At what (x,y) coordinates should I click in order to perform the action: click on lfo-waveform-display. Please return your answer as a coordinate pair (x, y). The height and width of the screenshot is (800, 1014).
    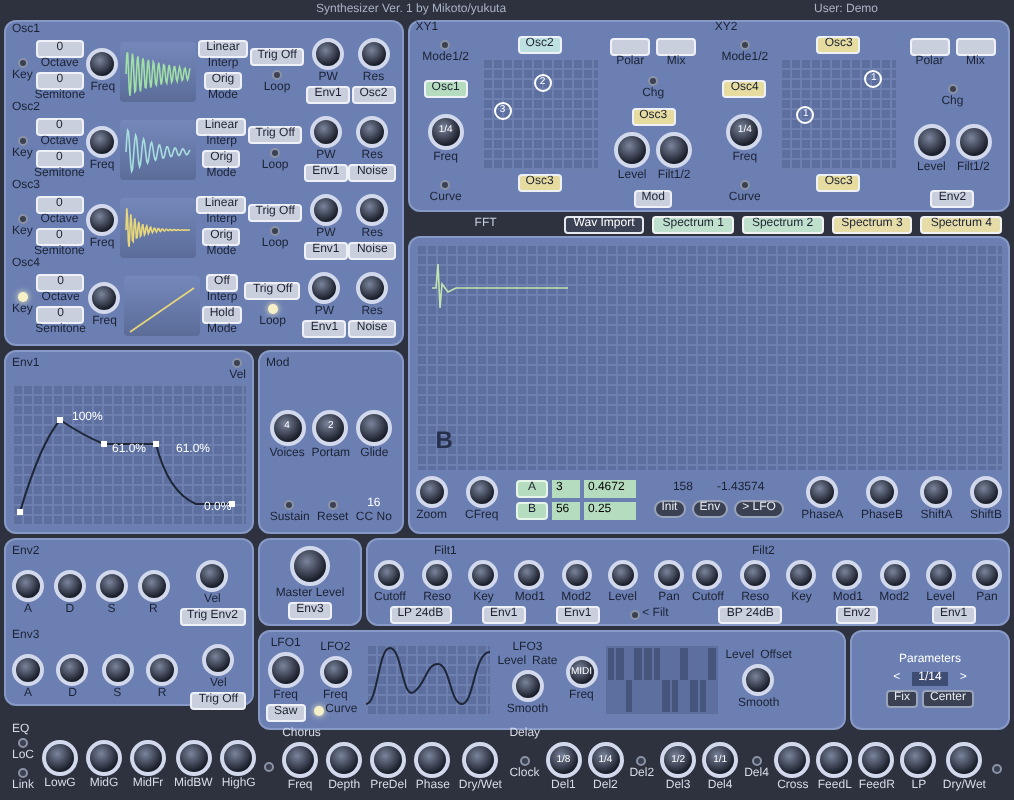
    Looking at the image, I should click on (427, 680).